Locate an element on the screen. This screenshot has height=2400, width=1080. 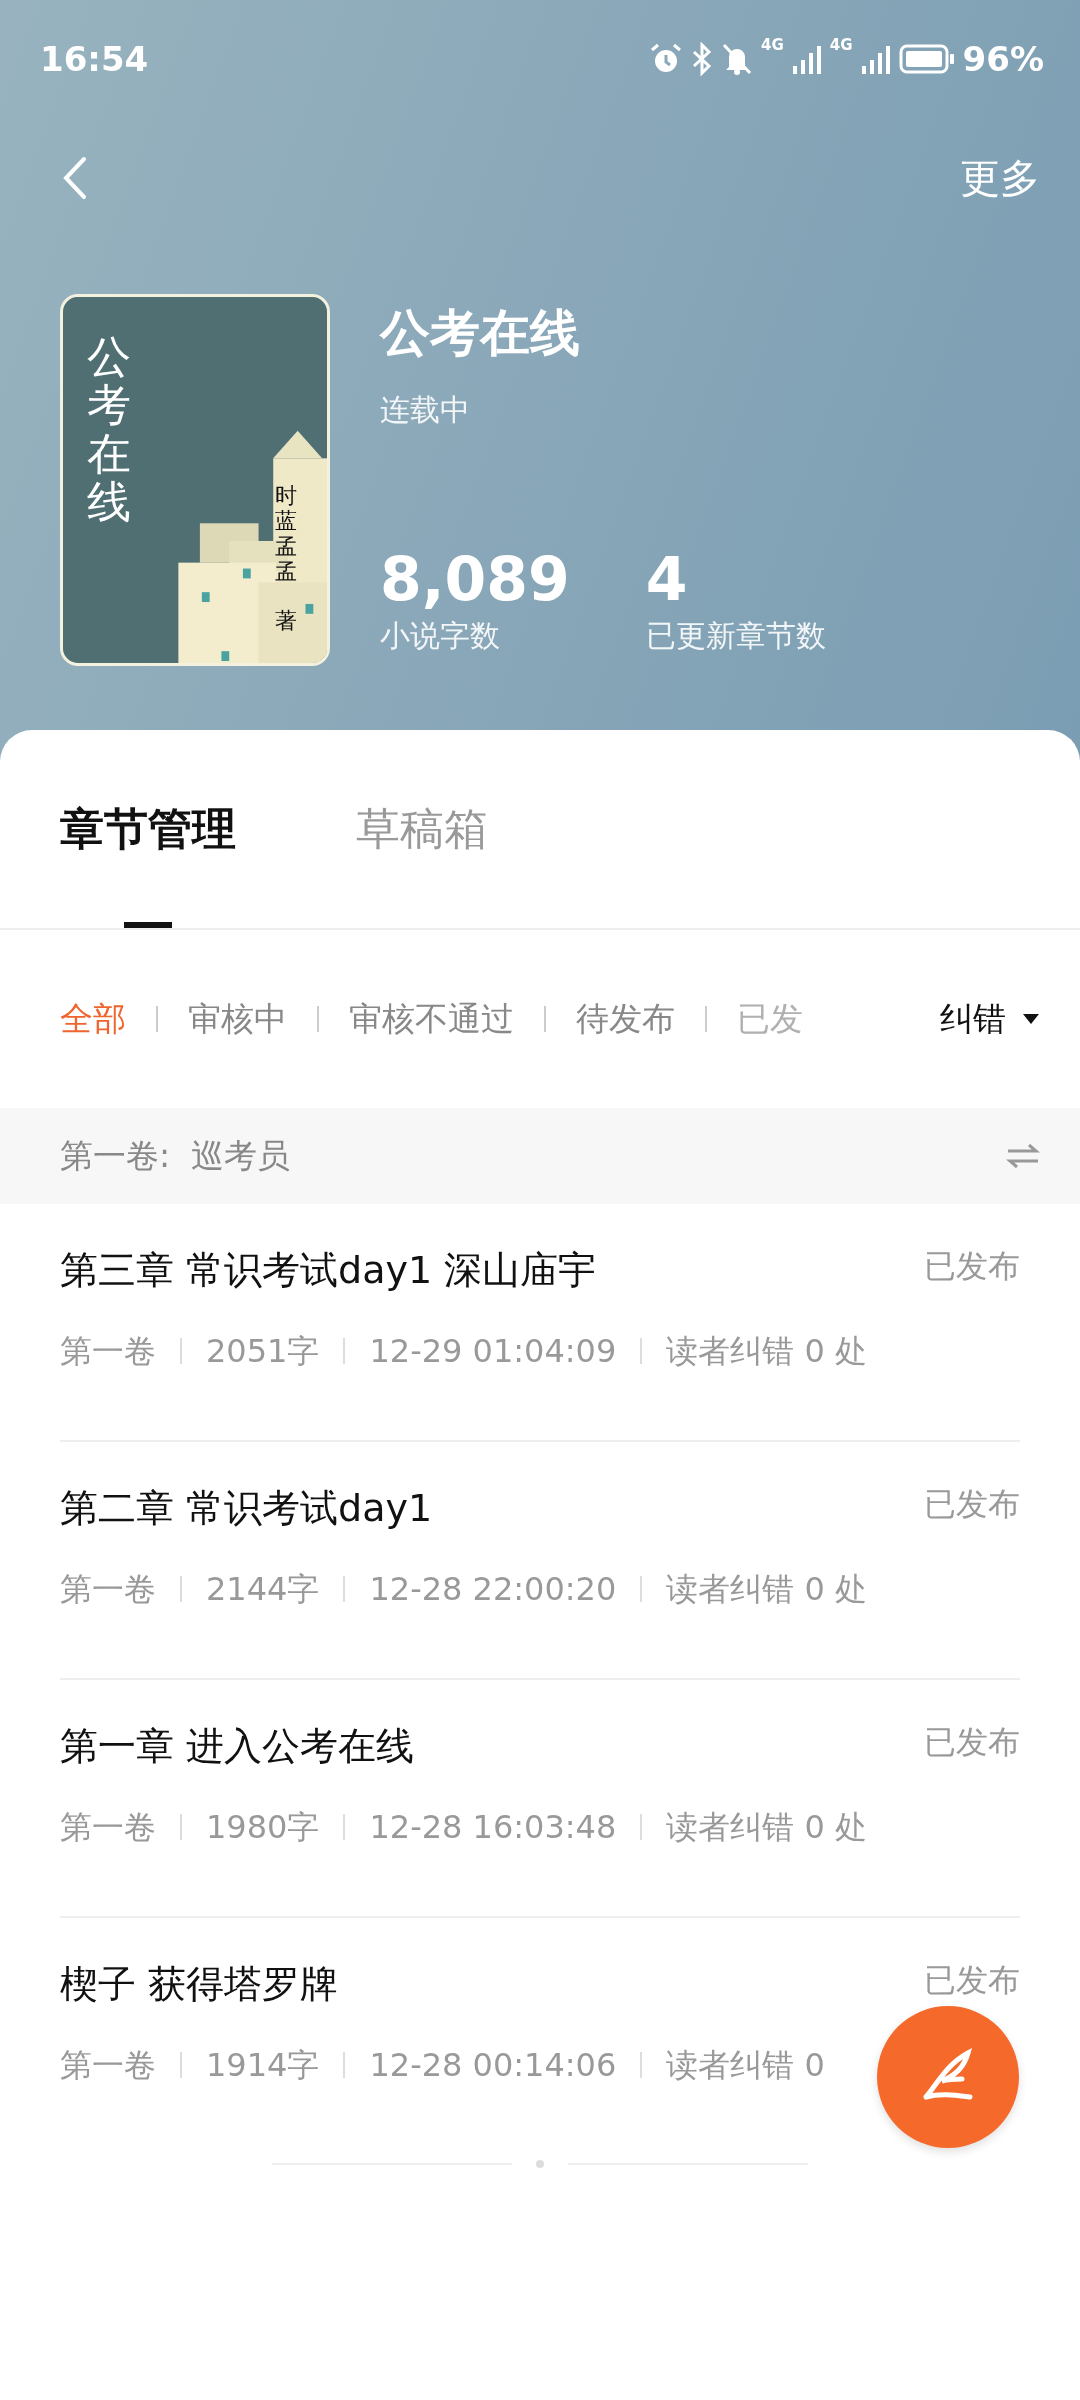
more-button: 更多 is located at coordinates (1000, 178).